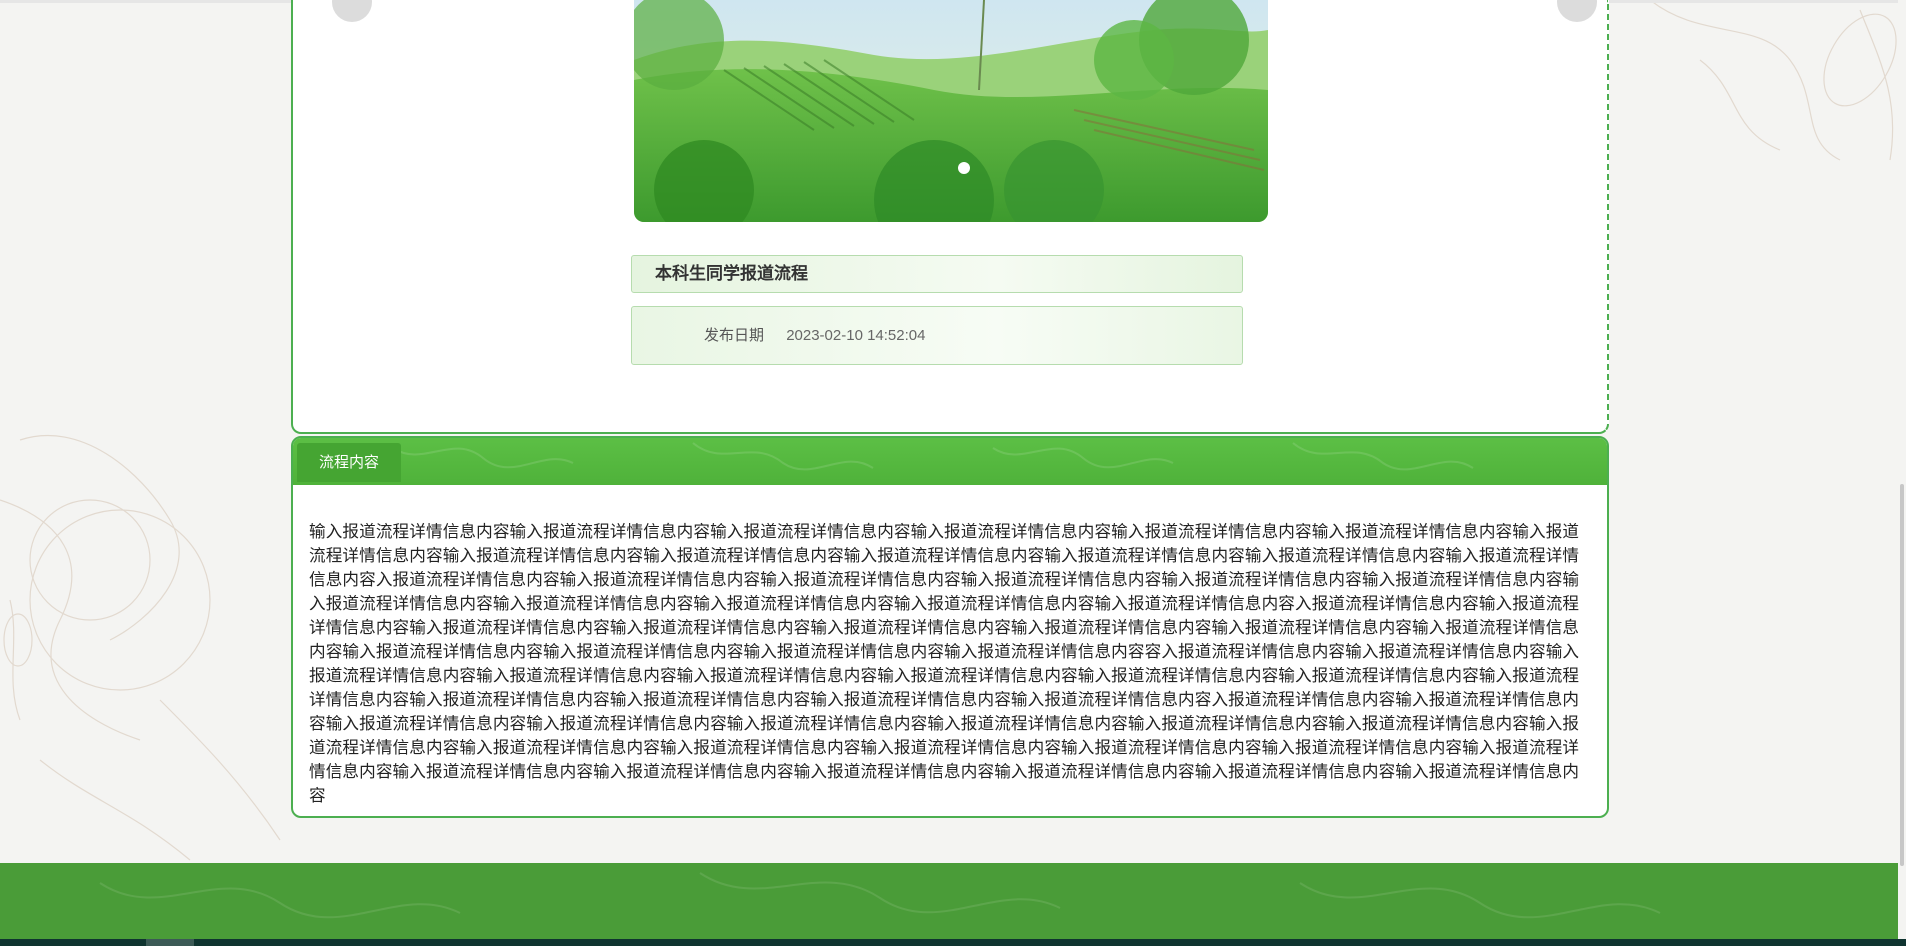 The image size is (1906, 946). I want to click on taskbar-item, so click(170, 942).